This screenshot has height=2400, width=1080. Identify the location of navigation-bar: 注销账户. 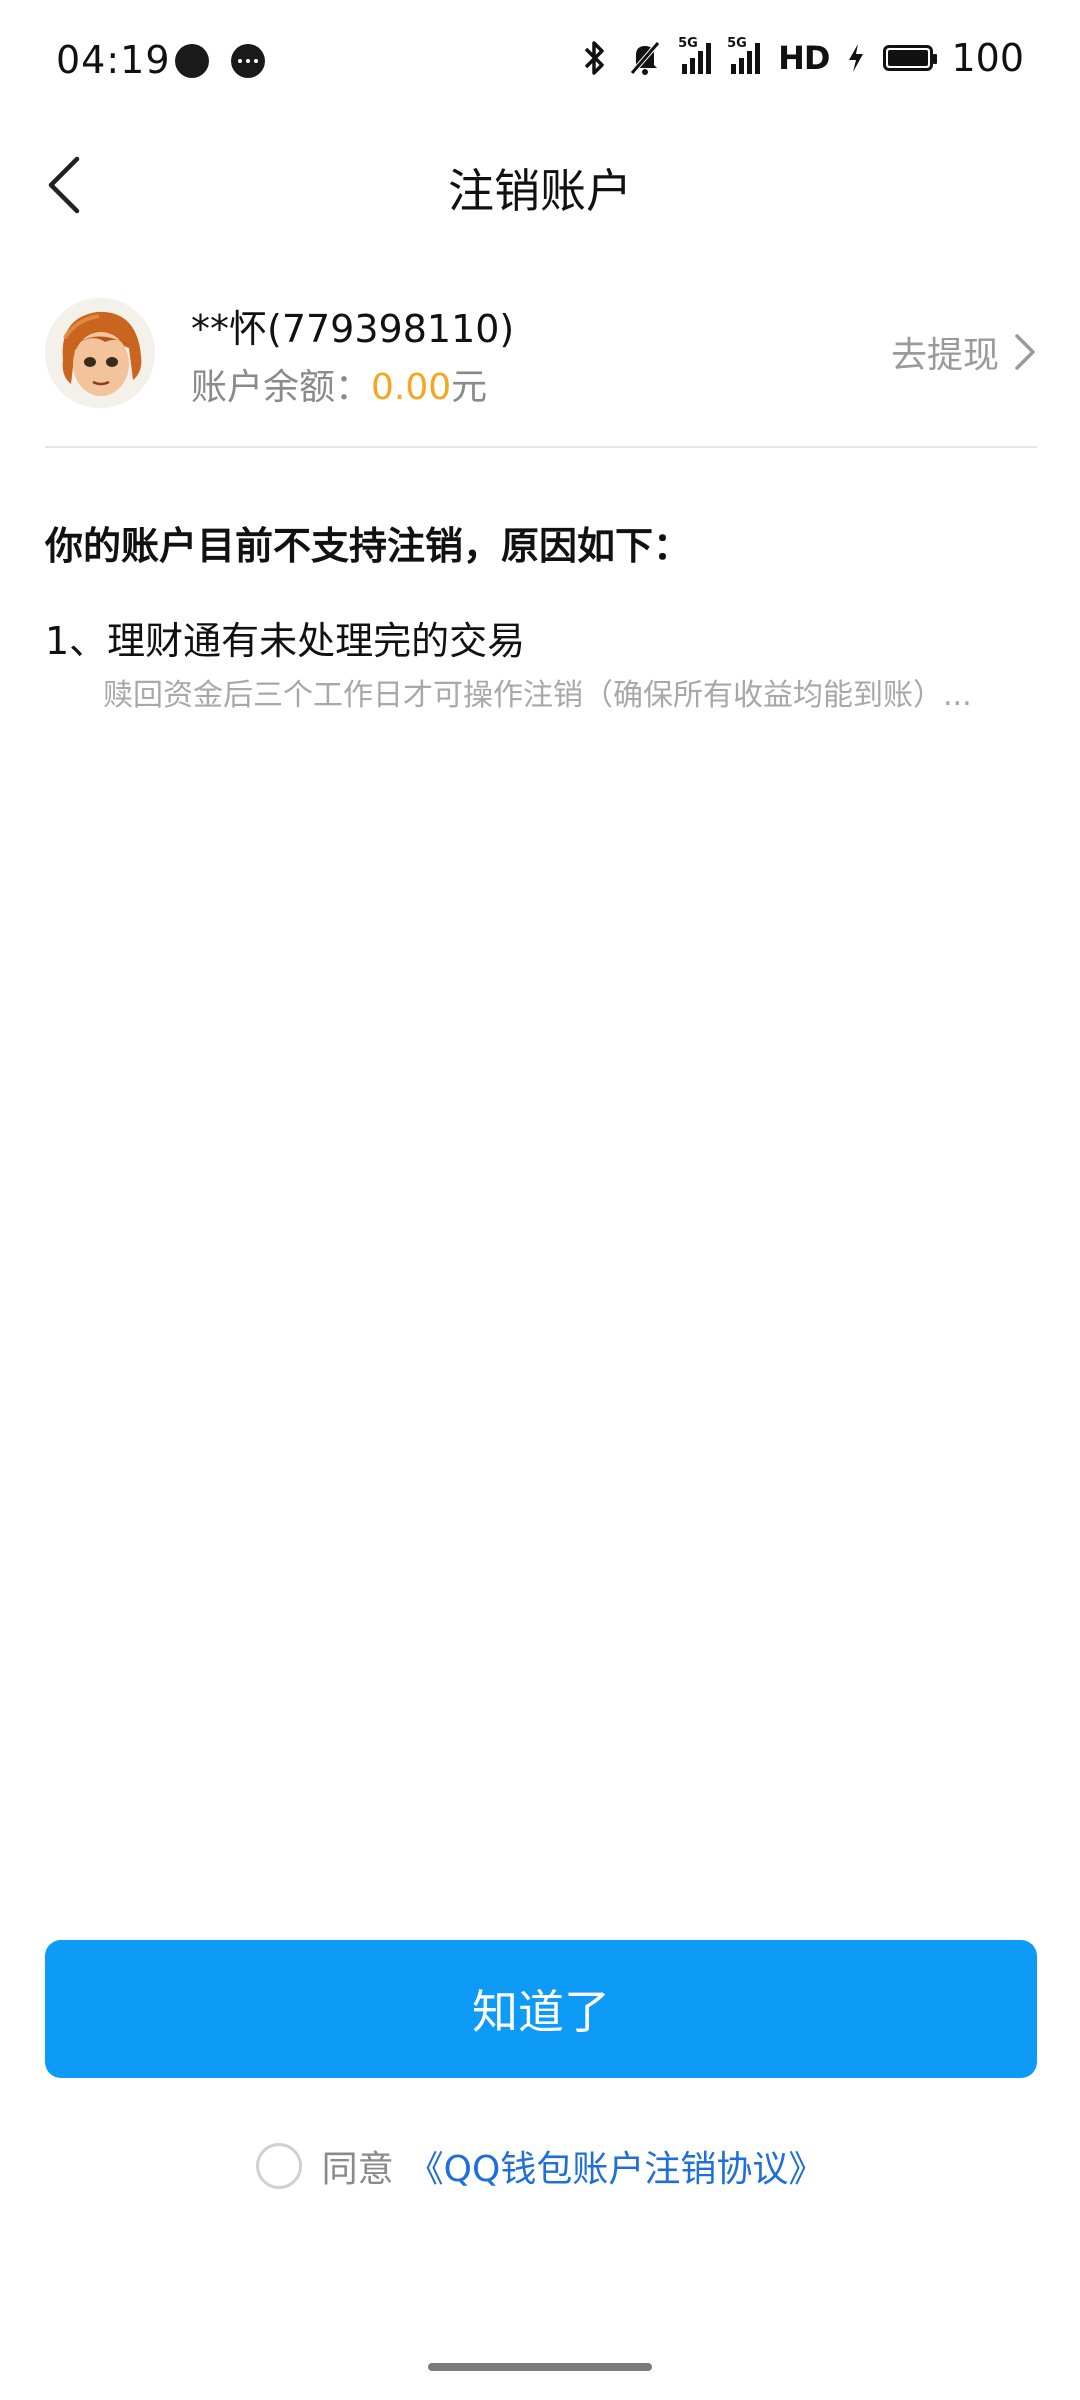
(540, 185).